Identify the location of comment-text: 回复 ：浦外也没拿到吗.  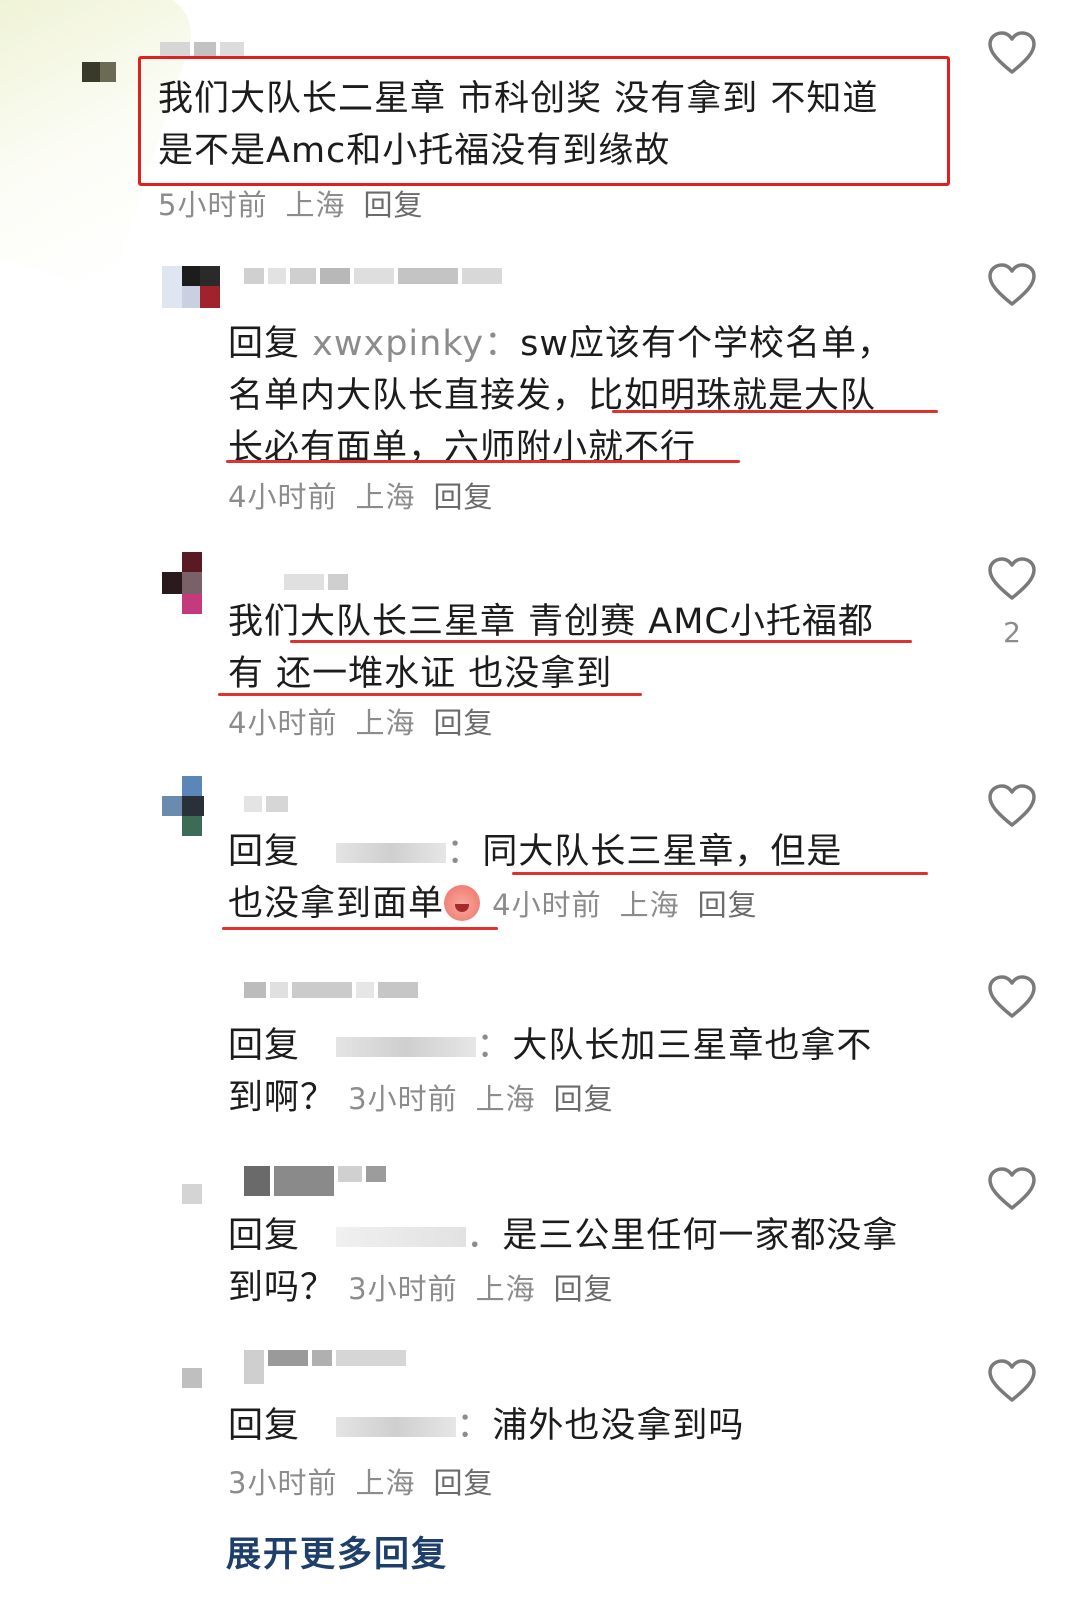
(486, 1426).